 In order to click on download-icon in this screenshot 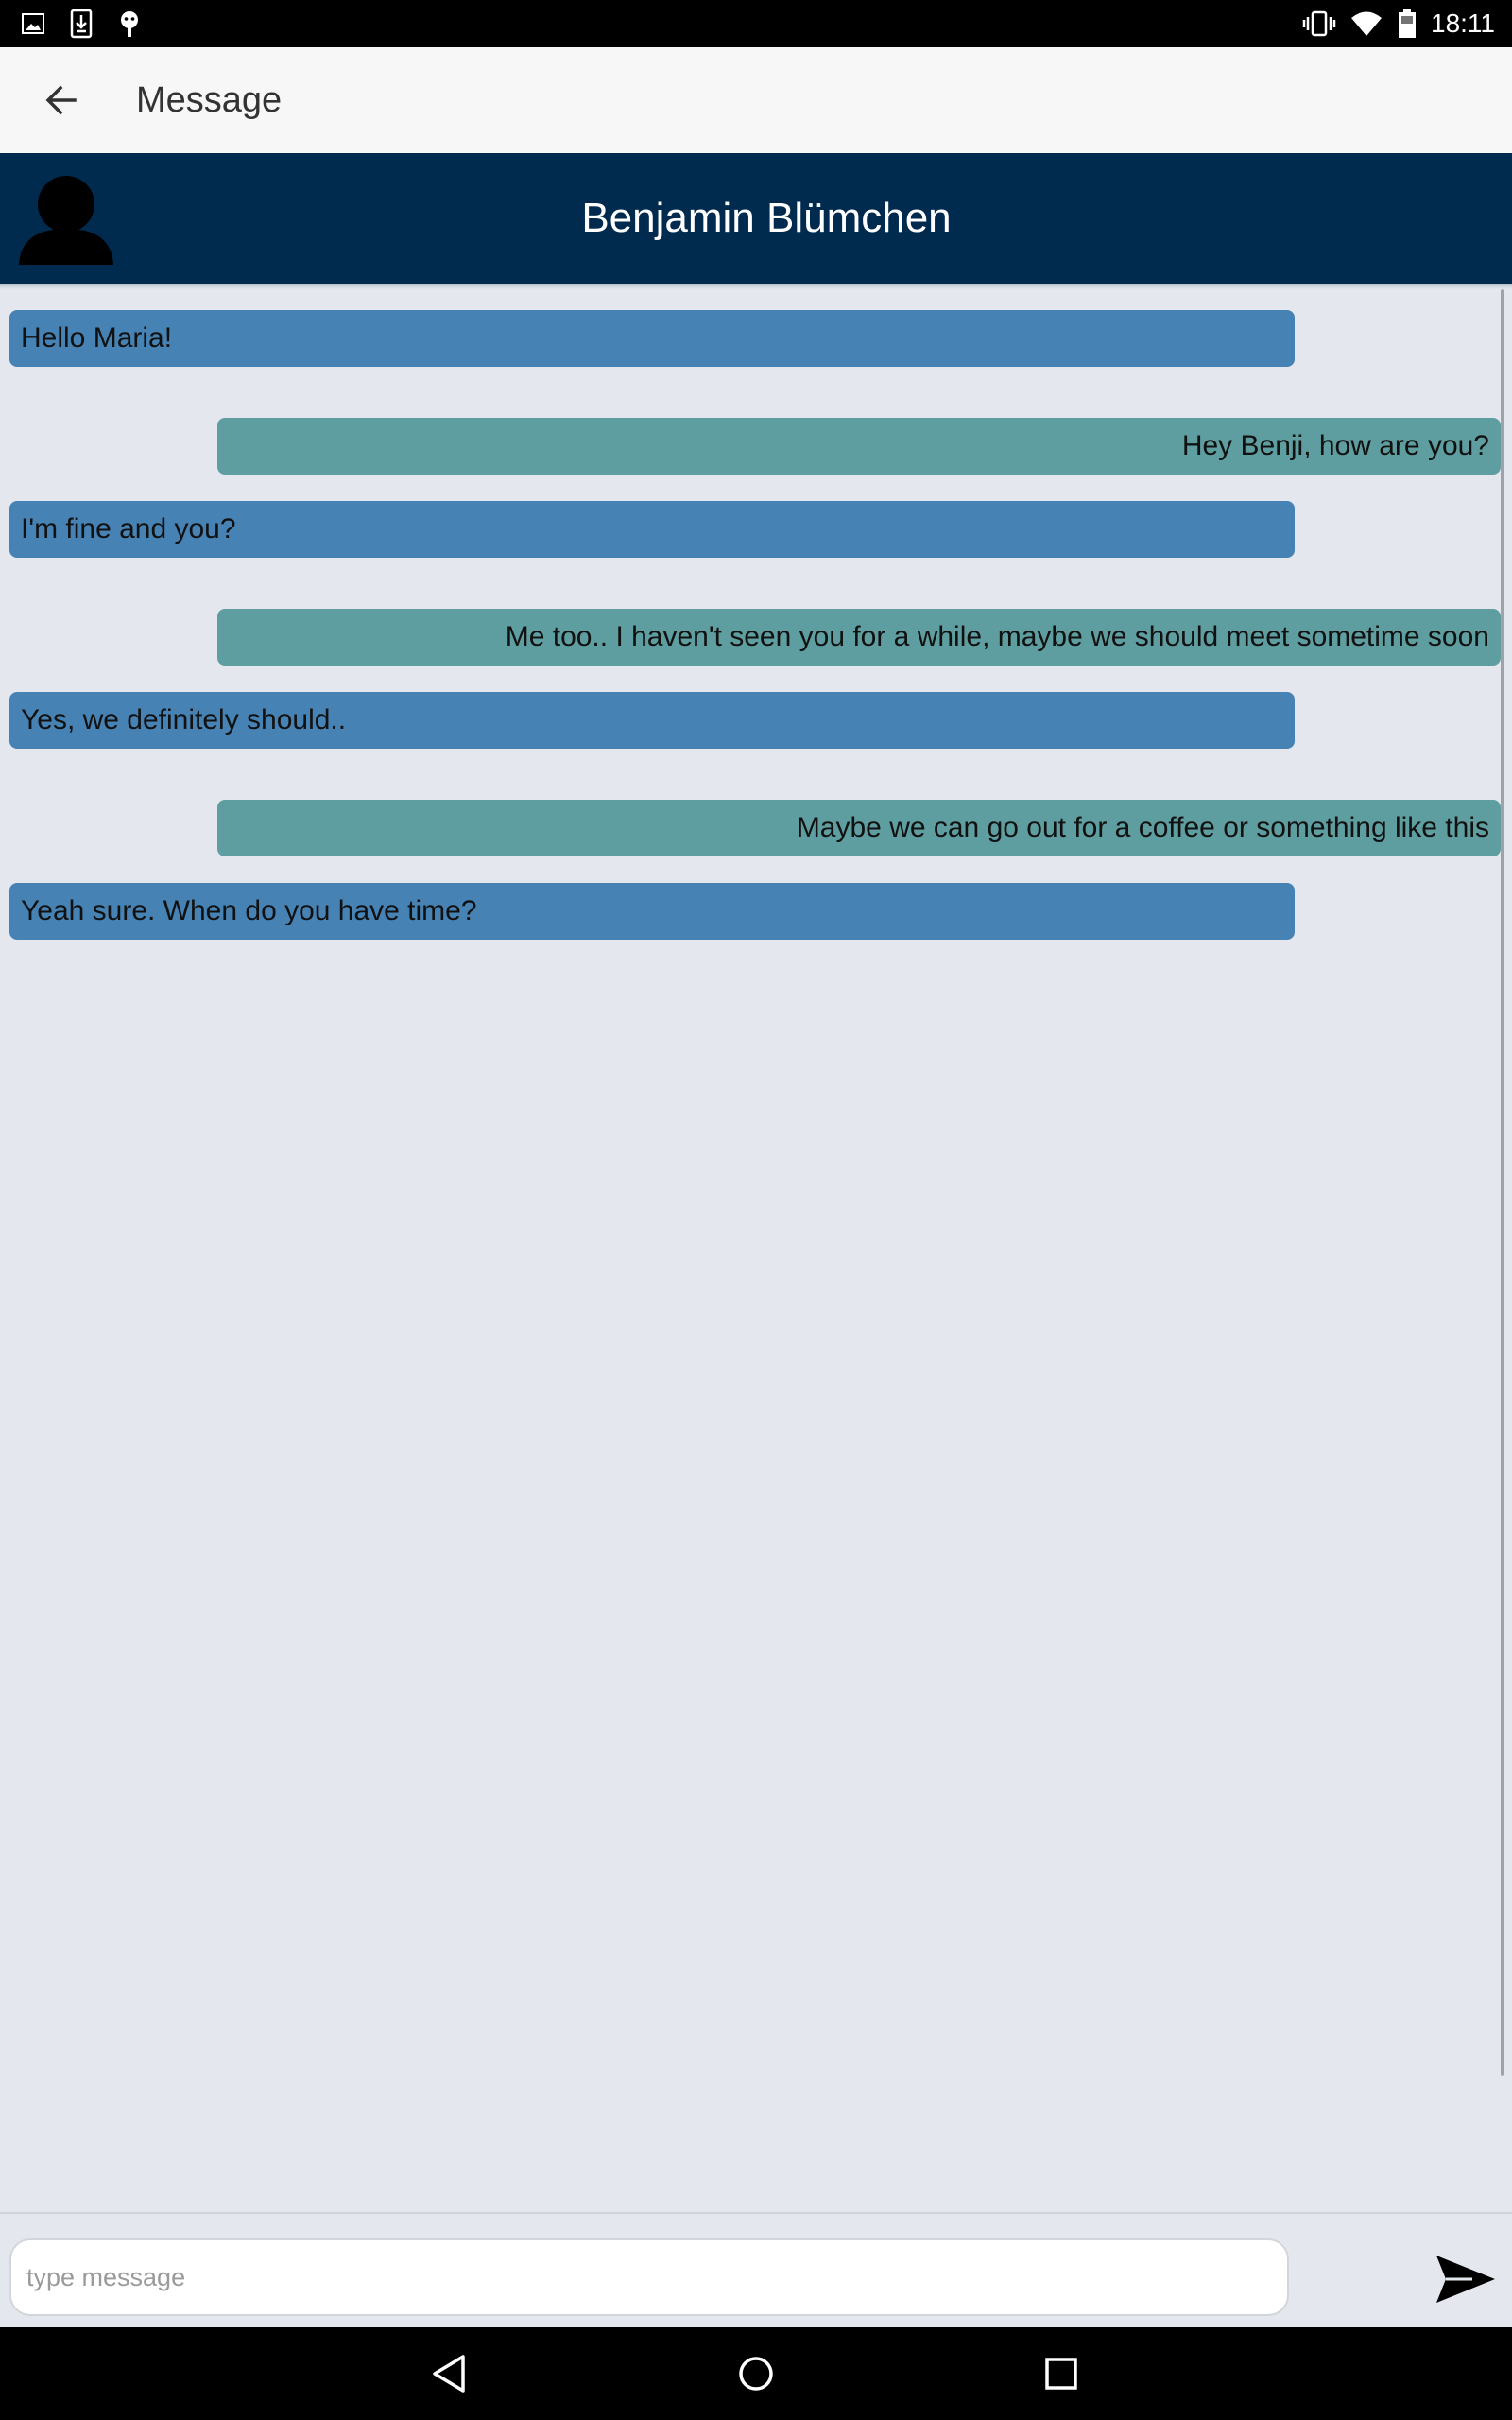, I will do `click(81, 24)`.